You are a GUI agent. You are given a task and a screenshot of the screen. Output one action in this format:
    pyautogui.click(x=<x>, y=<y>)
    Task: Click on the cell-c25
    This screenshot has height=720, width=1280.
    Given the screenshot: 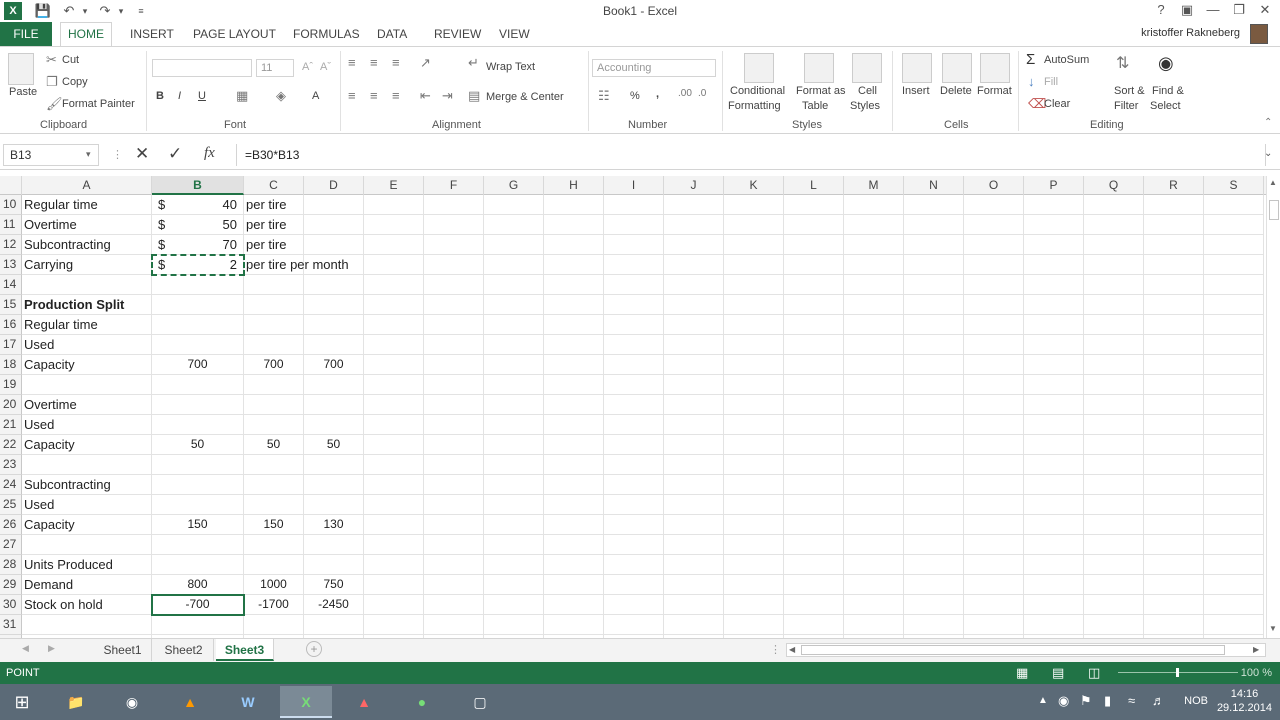 What is the action you would take?
    pyautogui.click(x=274, y=505)
    